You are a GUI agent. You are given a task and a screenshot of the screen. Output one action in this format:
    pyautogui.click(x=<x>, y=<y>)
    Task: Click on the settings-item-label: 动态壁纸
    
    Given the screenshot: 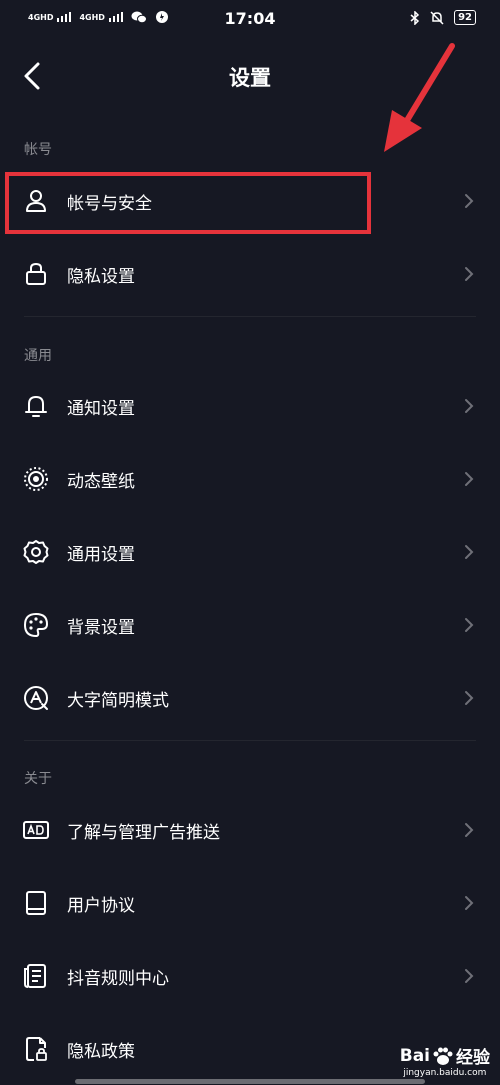 What is the action you would take?
    pyautogui.click(x=101, y=482)
    